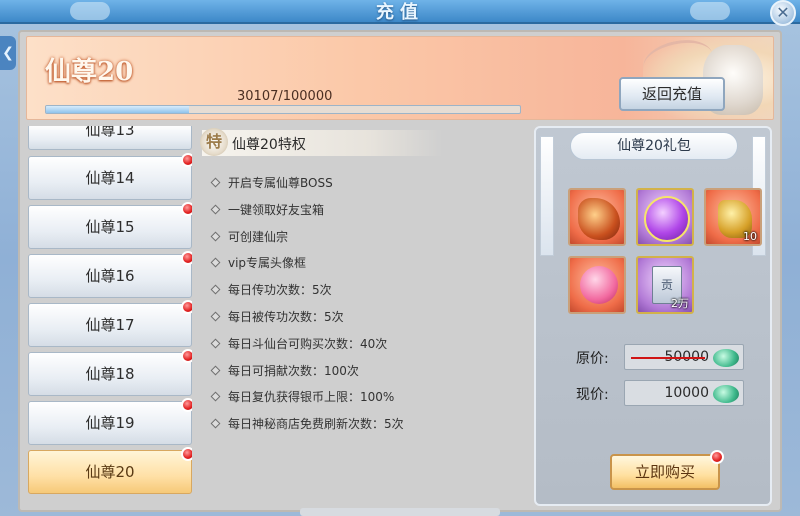 The width and height of the screenshot is (800, 516). I want to click on rank-item-18: 仙尊18, so click(110, 372).